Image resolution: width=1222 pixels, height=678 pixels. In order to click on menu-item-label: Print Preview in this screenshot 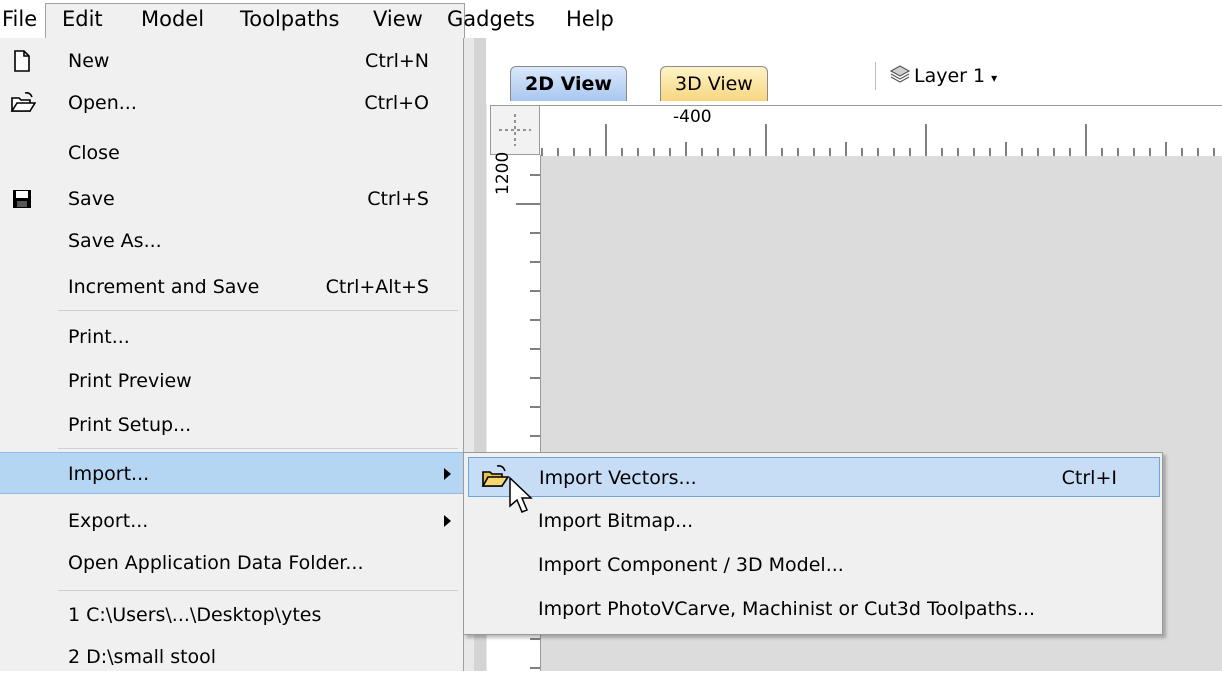, I will do `click(130, 381)`.